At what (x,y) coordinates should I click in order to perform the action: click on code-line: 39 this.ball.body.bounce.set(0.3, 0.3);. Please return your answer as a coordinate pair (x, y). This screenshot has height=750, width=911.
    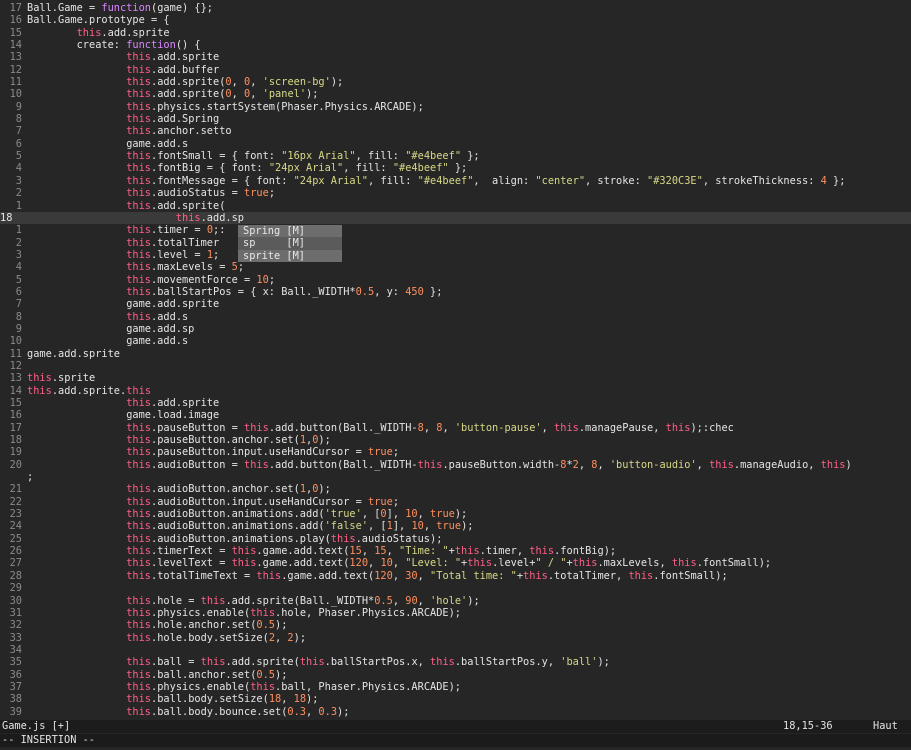
    Looking at the image, I should click on (455, 712).